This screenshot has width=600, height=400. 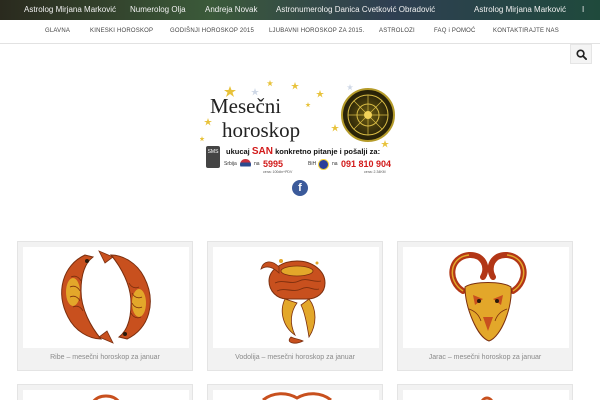 I want to click on card-caption-ribe: Ribe – mesečni horoskop za januar, so click(x=105, y=357).